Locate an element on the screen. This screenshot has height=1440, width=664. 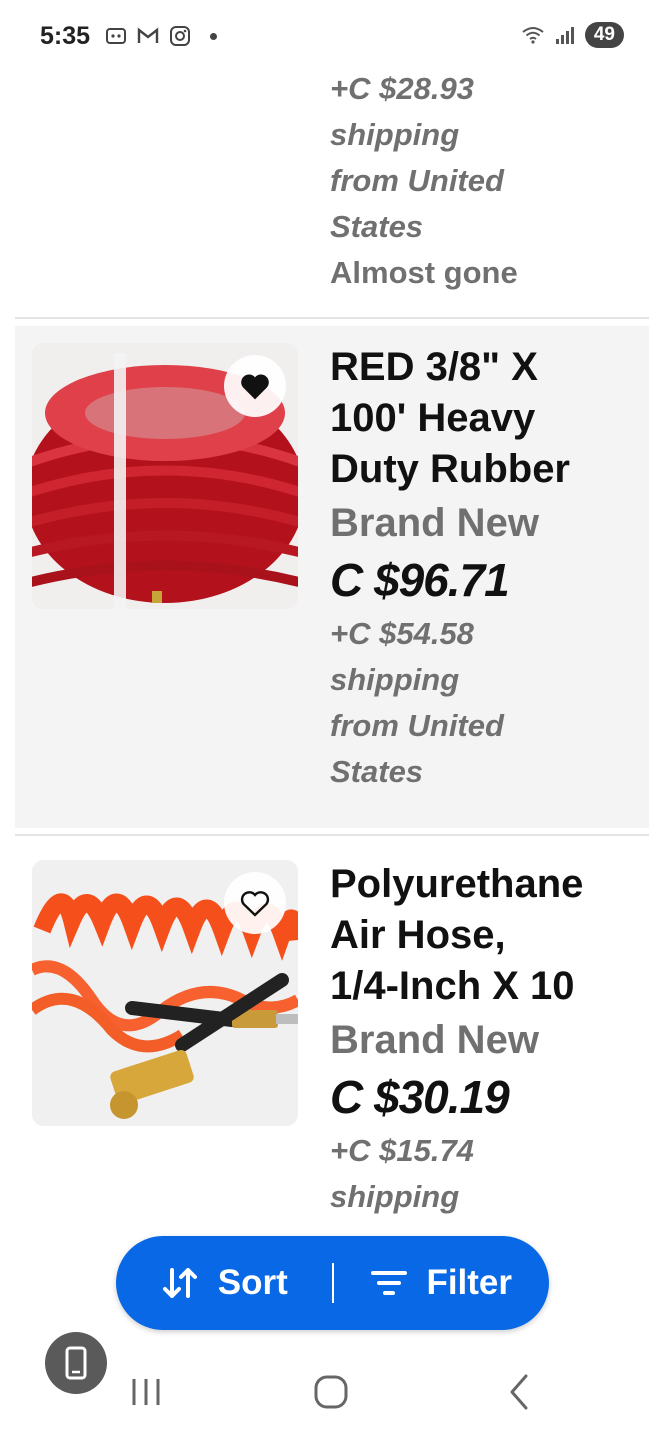
listing-title: Polyurethane is located at coordinates (487, 884).